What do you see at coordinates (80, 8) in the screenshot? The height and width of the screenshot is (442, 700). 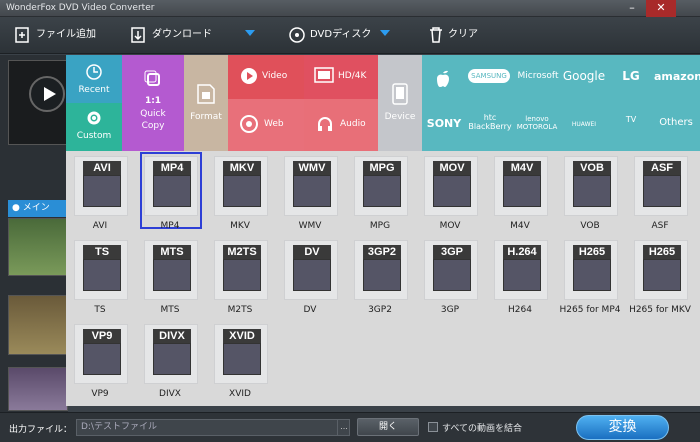 I see `app-title: WonderFox DVD Video Converter` at bounding box center [80, 8].